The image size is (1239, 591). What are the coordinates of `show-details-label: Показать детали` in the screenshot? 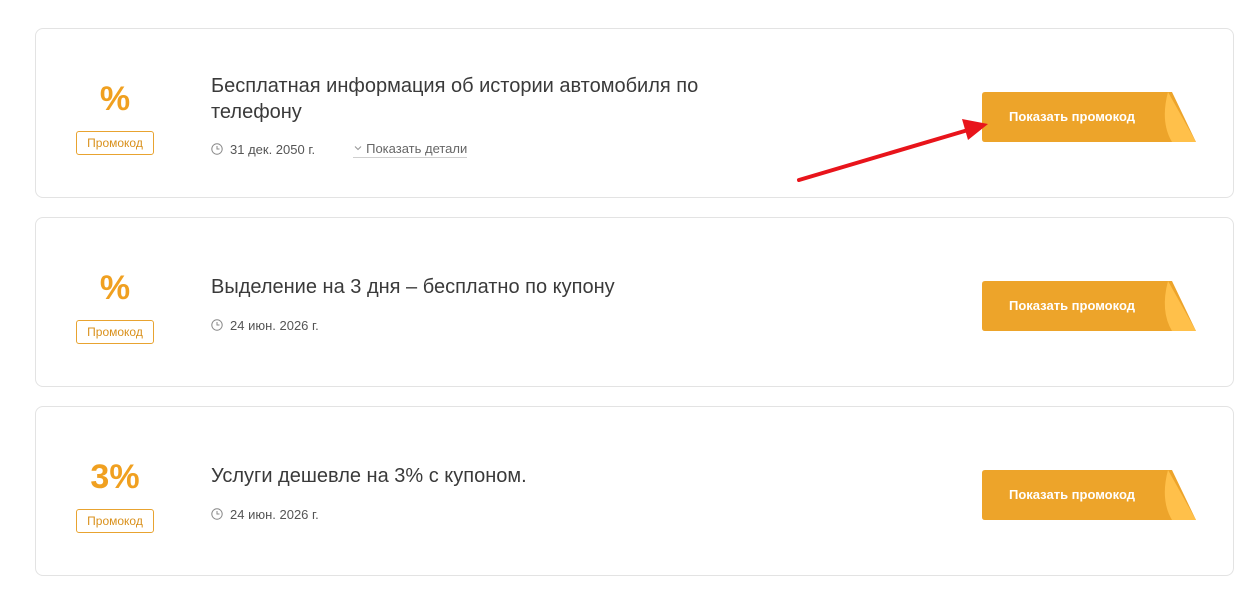 It's located at (417, 148).